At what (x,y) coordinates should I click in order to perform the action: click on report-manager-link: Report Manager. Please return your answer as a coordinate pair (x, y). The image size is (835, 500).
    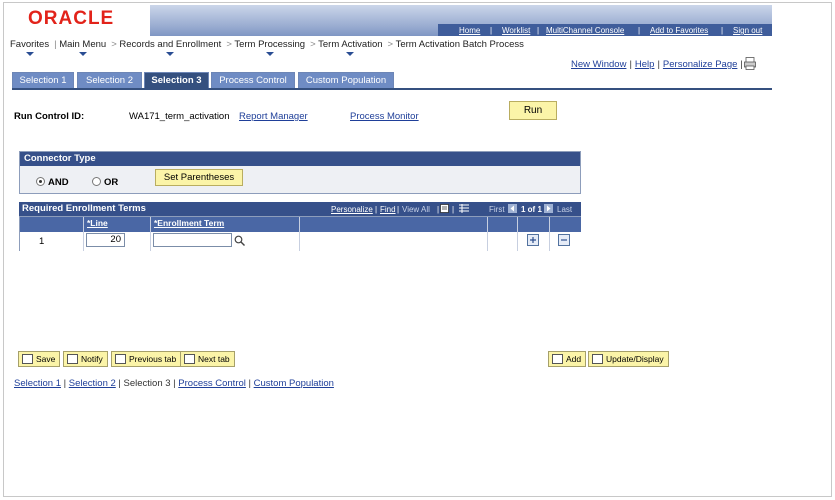
    Looking at the image, I should click on (273, 116).